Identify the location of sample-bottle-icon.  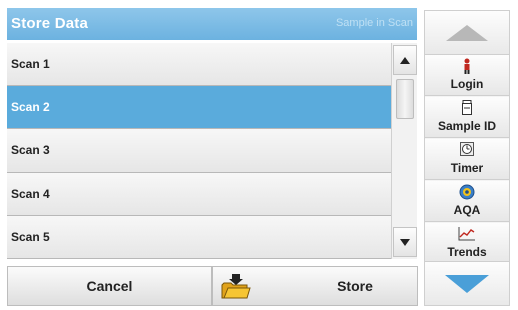
(467, 107).